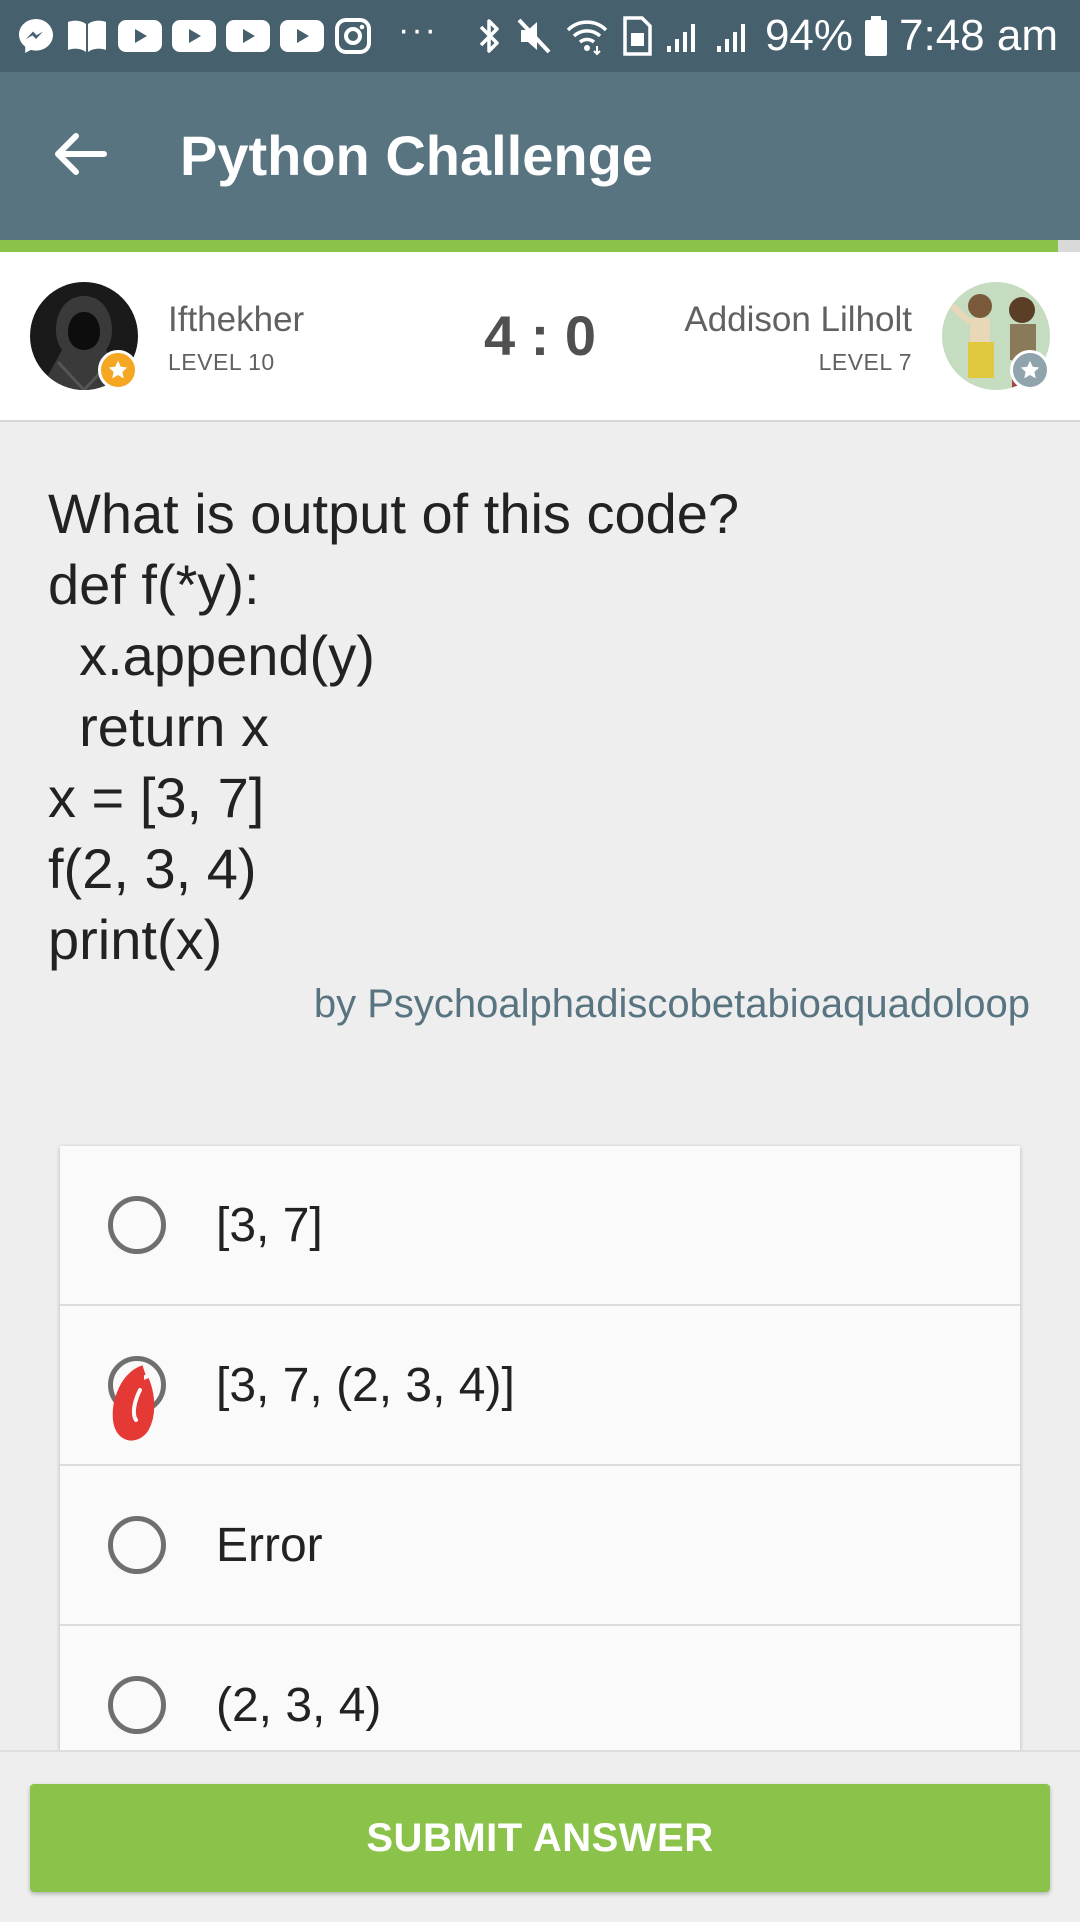 This screenshot has width=1080, height=1922. I want to click on answer-option: [3, 7, (2, 3, 4)], so click(540, 1386).